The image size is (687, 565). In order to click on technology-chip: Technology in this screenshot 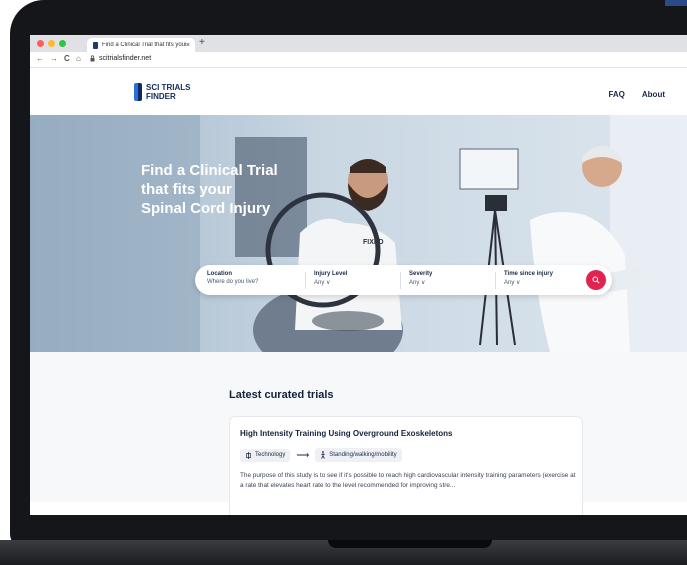, I will do `click(265, 455)`.